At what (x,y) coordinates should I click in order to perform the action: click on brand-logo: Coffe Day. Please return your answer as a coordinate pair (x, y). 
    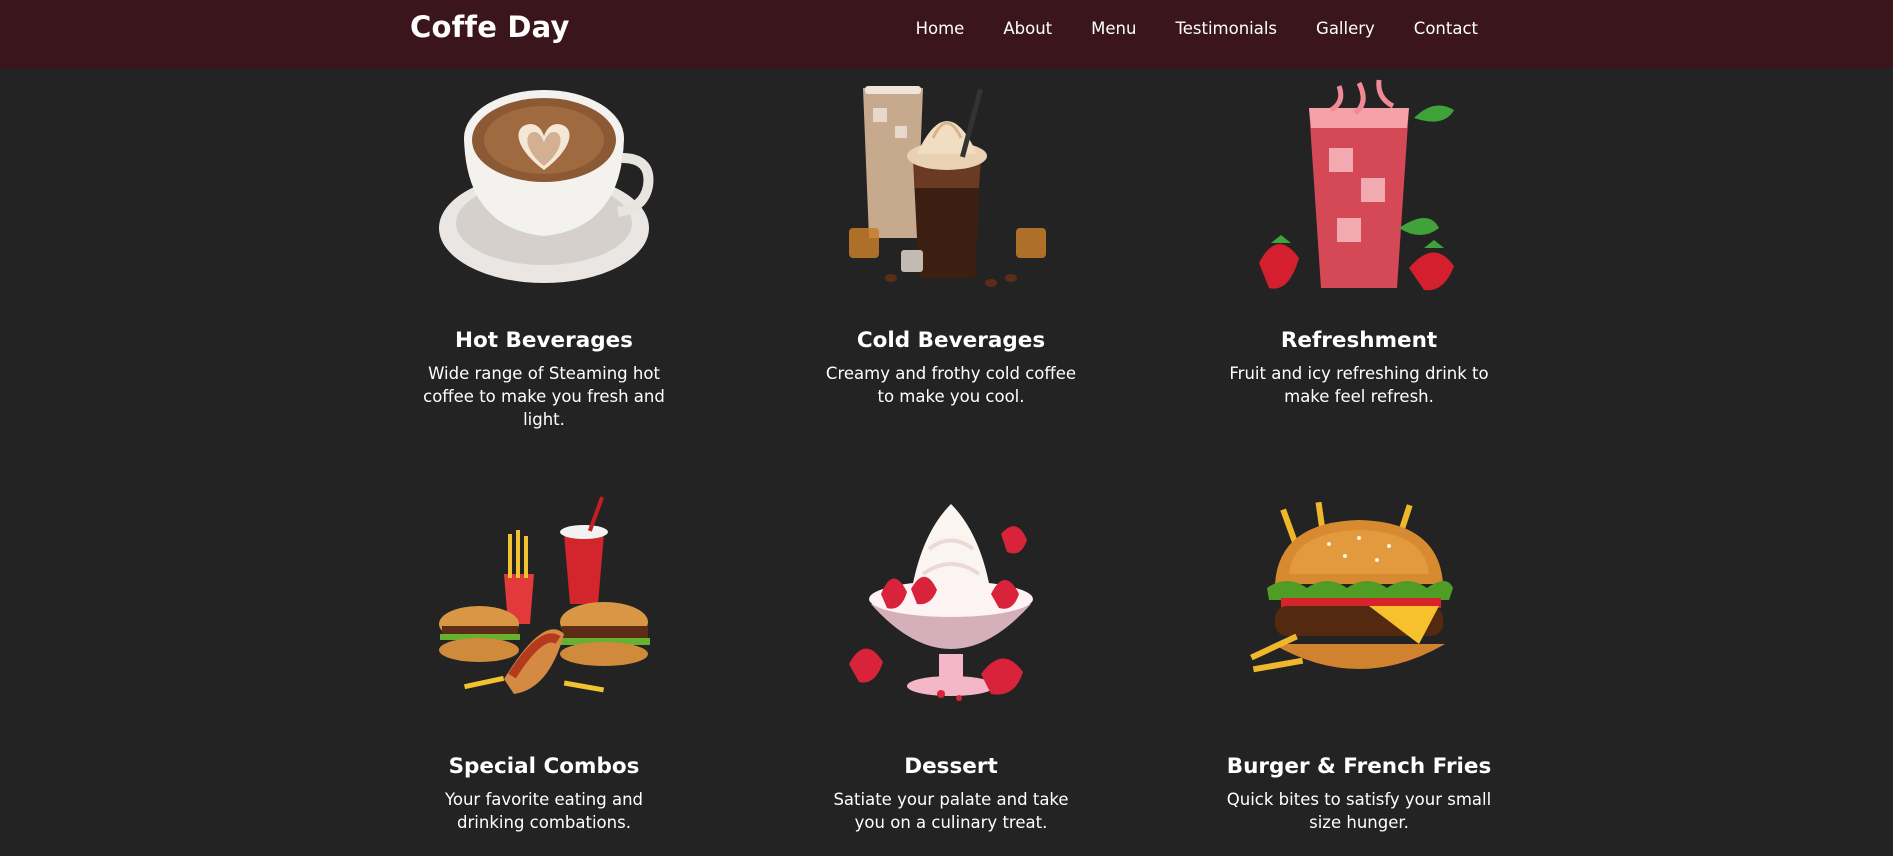
    Looking at the image, I should click on (490, 27).